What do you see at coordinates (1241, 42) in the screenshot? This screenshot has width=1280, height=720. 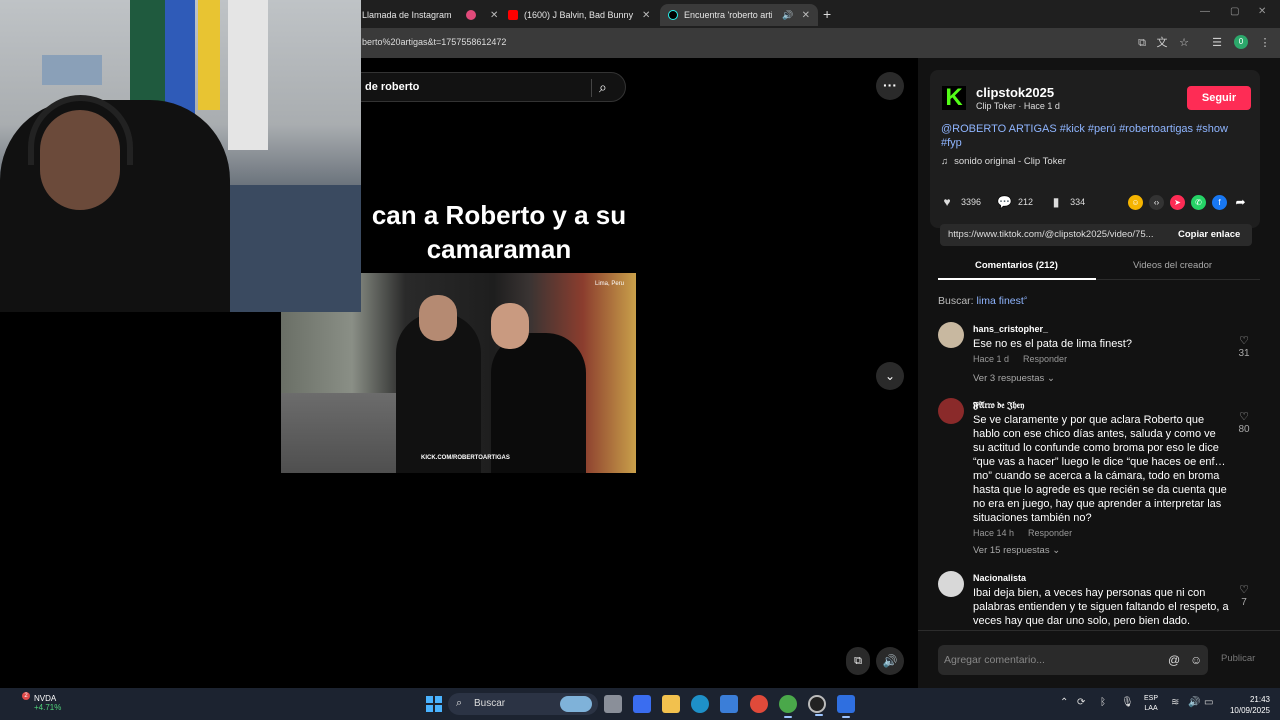 I see `profile-avatar: 0` at bounding box center [1241, 42].